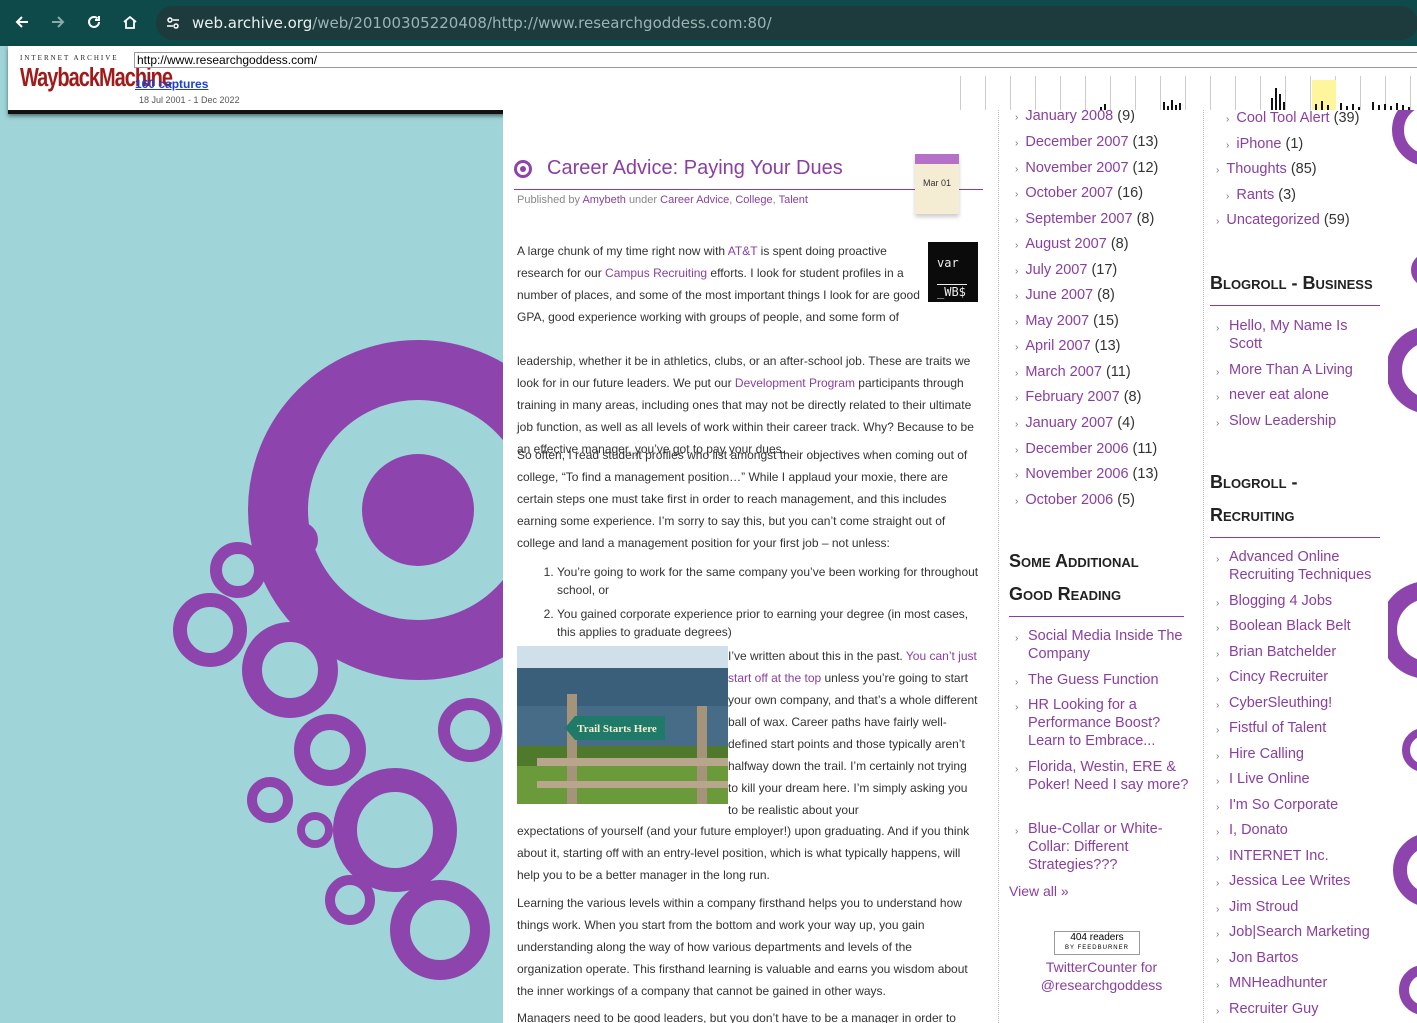 This screenshot has height=1023, width=1417. What do you see at coordinates (1283, 805) in the screenshot?
I see `blogroll-link: I'm So Corporate` at bounding box center [1283, 805].